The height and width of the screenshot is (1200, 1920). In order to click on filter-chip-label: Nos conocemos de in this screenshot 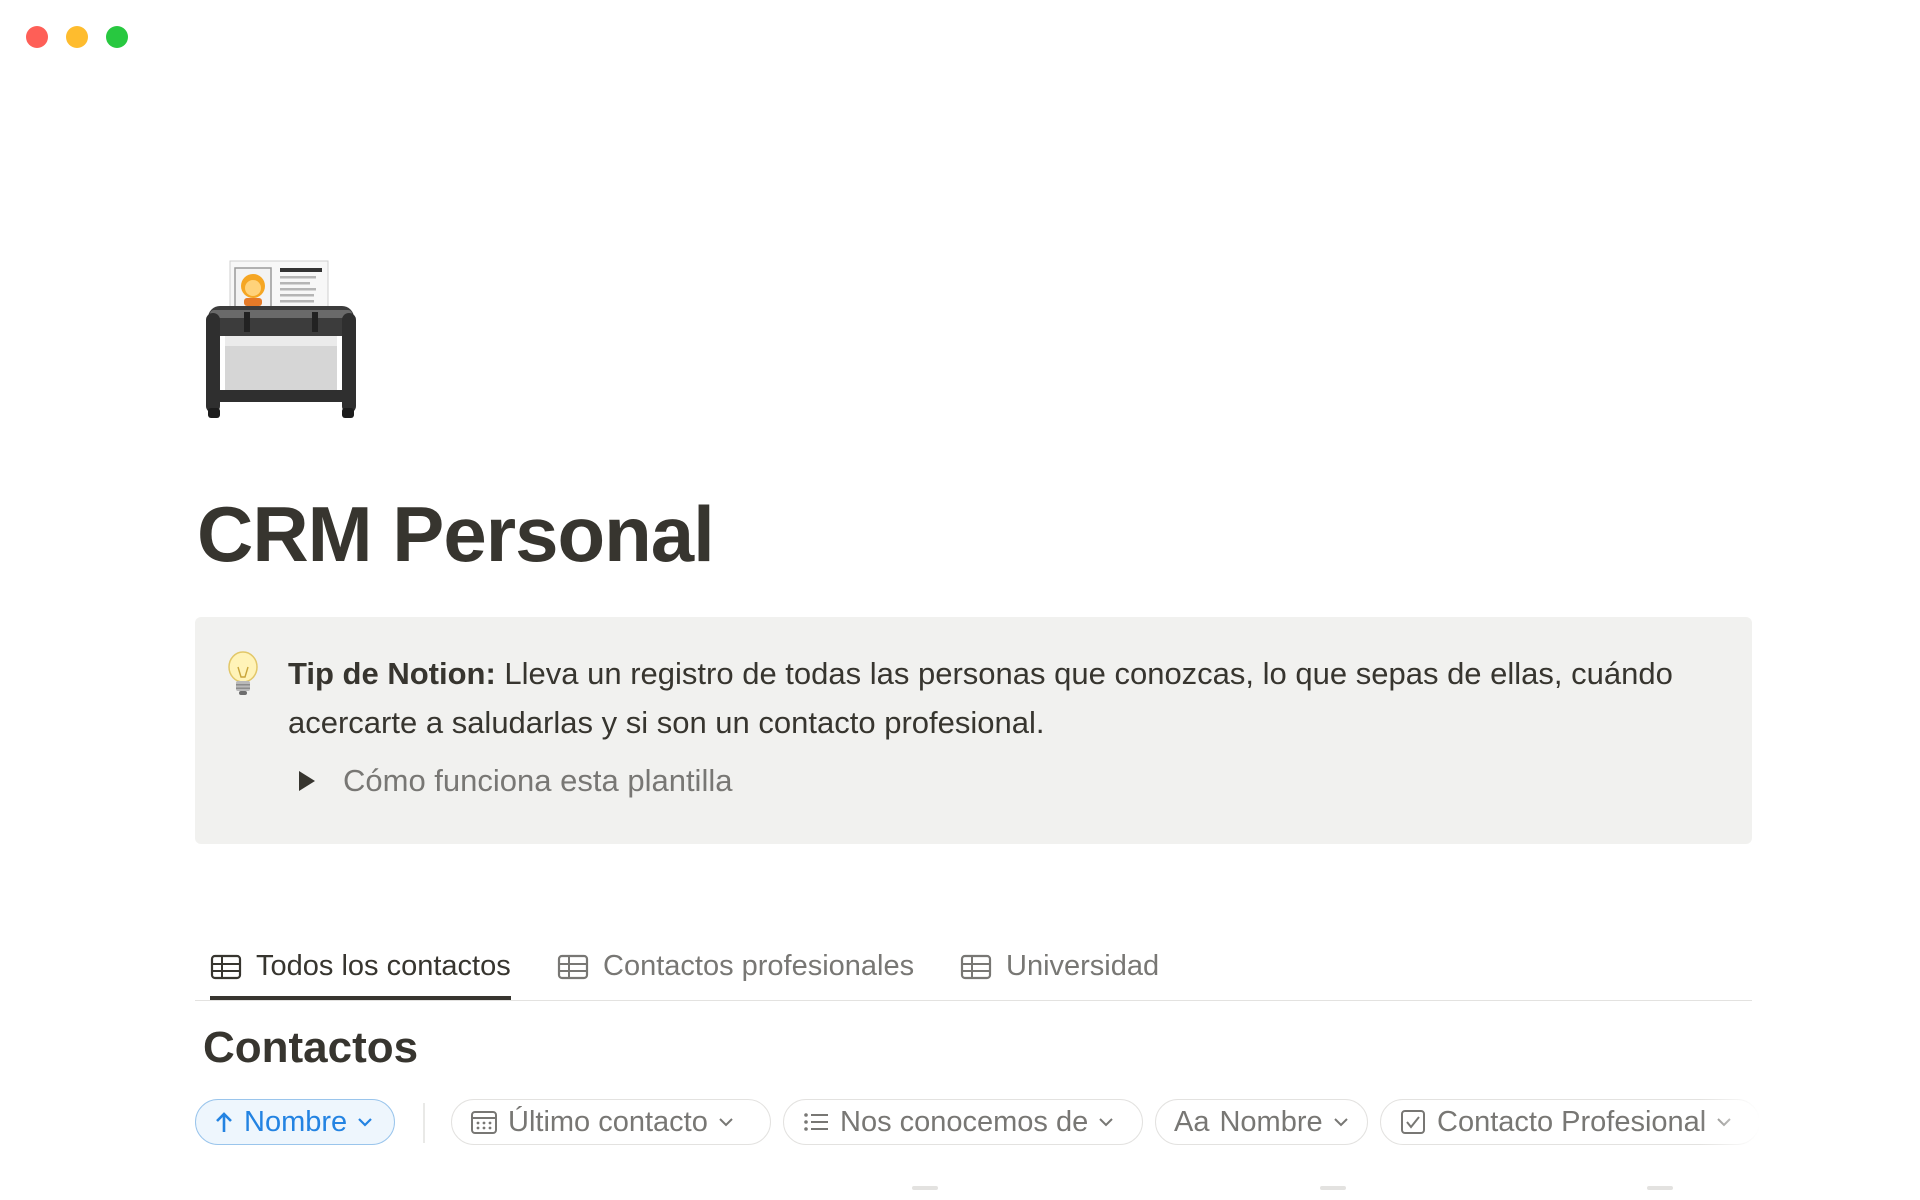, I will do `click(964, 1121)`.